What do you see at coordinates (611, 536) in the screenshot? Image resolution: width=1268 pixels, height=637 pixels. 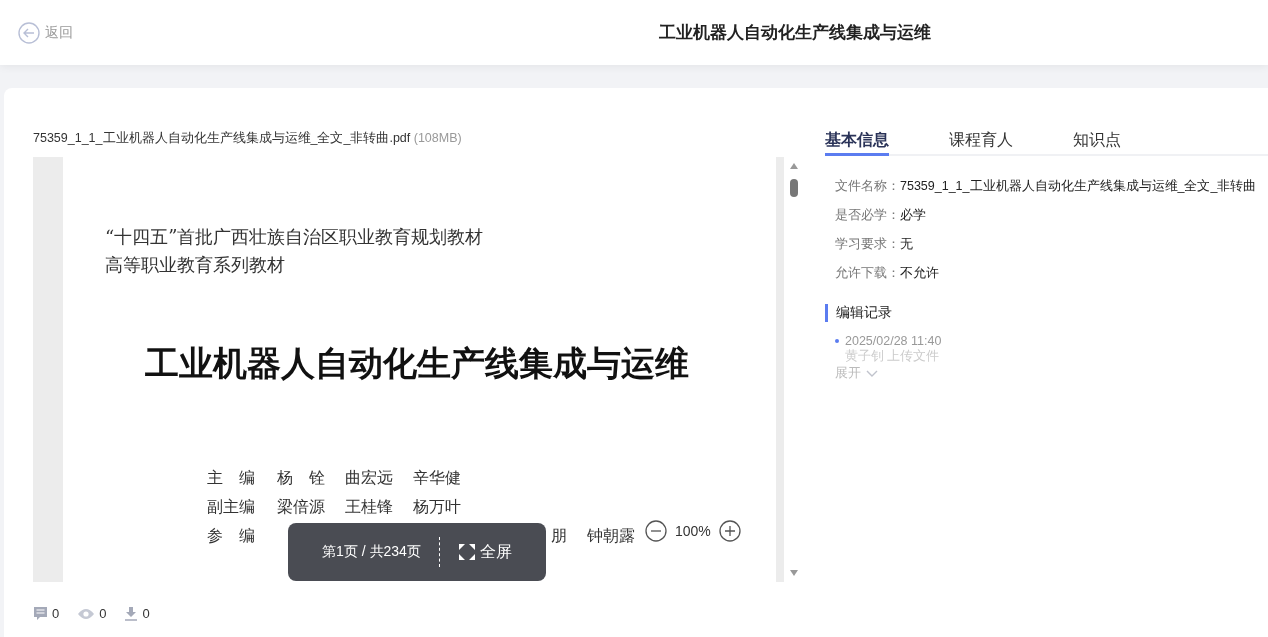 I see `credit-name: 钟朝露` at bounding box center [611, 536].